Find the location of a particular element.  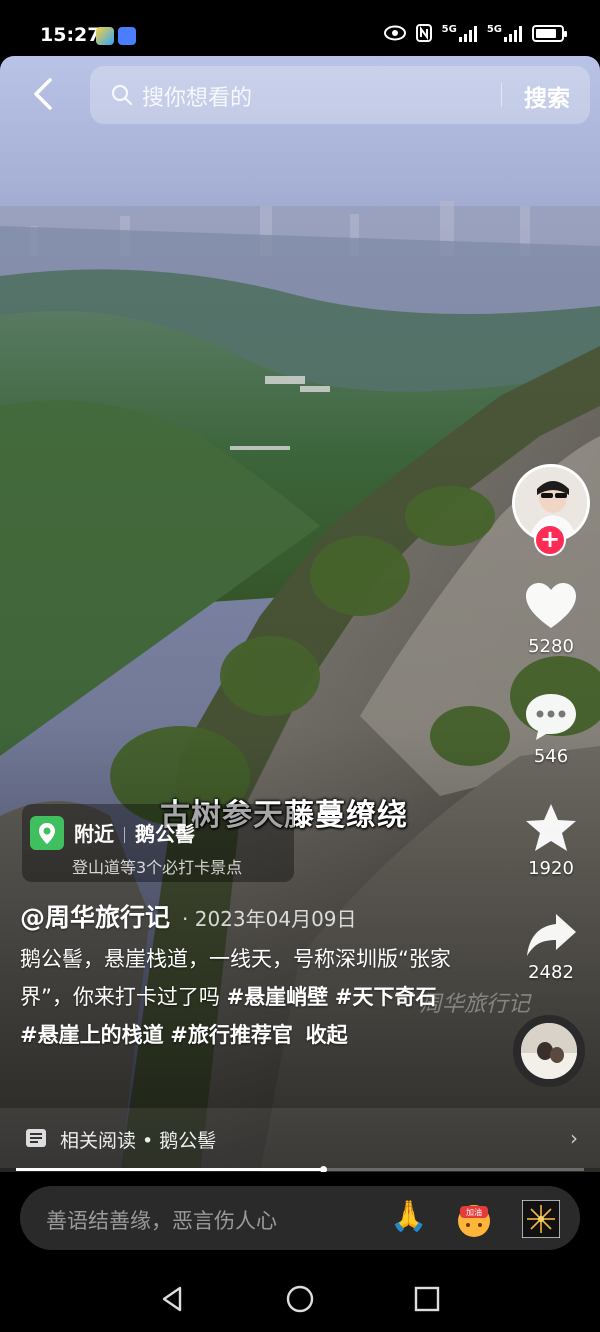

system-nav-bar is located at coordinates (300, 1298).